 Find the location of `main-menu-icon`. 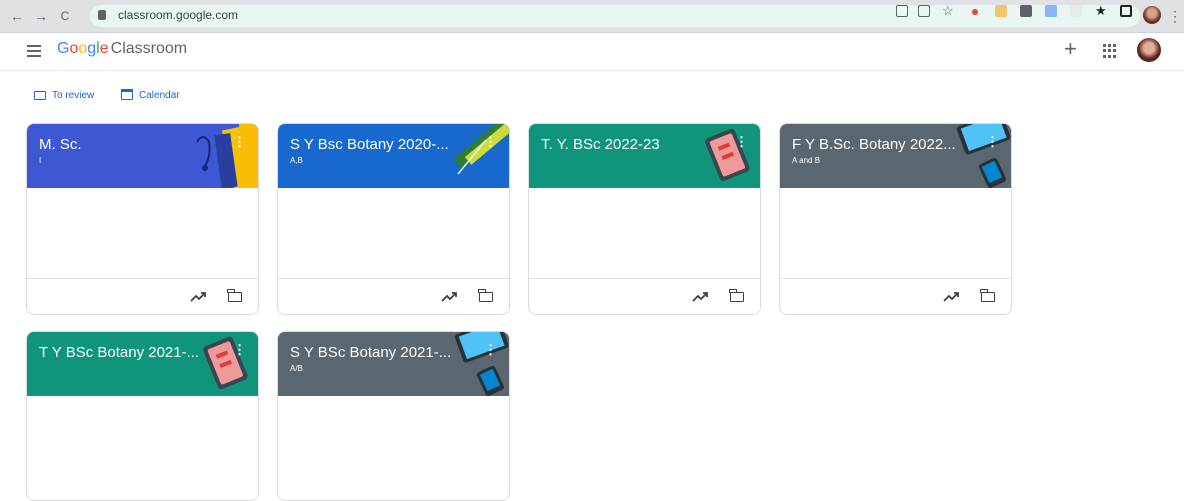

main-menu-icon is located at coordinates (34, 51).